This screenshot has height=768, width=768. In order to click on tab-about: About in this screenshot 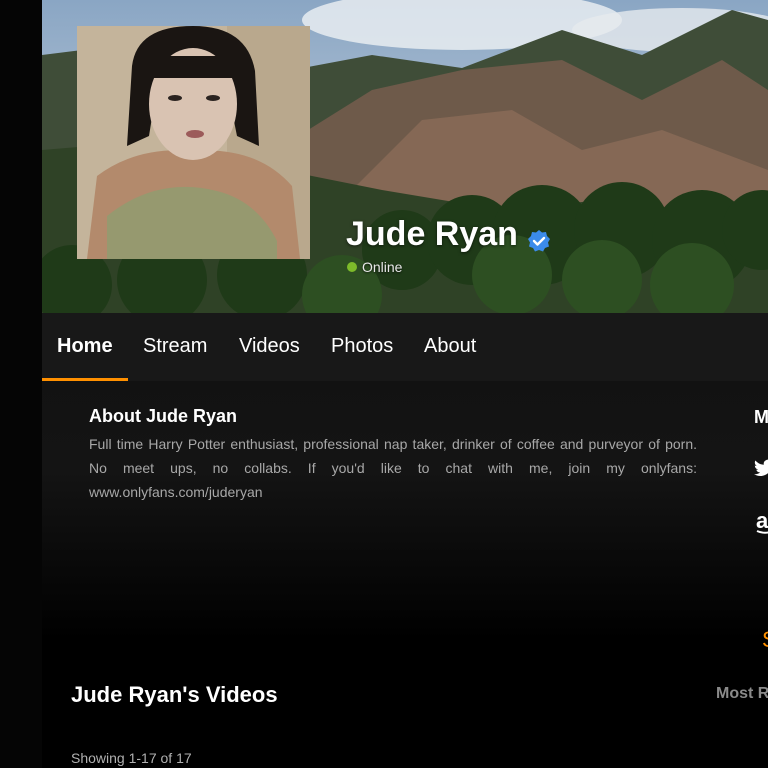, I will do `click(450, 346)`.